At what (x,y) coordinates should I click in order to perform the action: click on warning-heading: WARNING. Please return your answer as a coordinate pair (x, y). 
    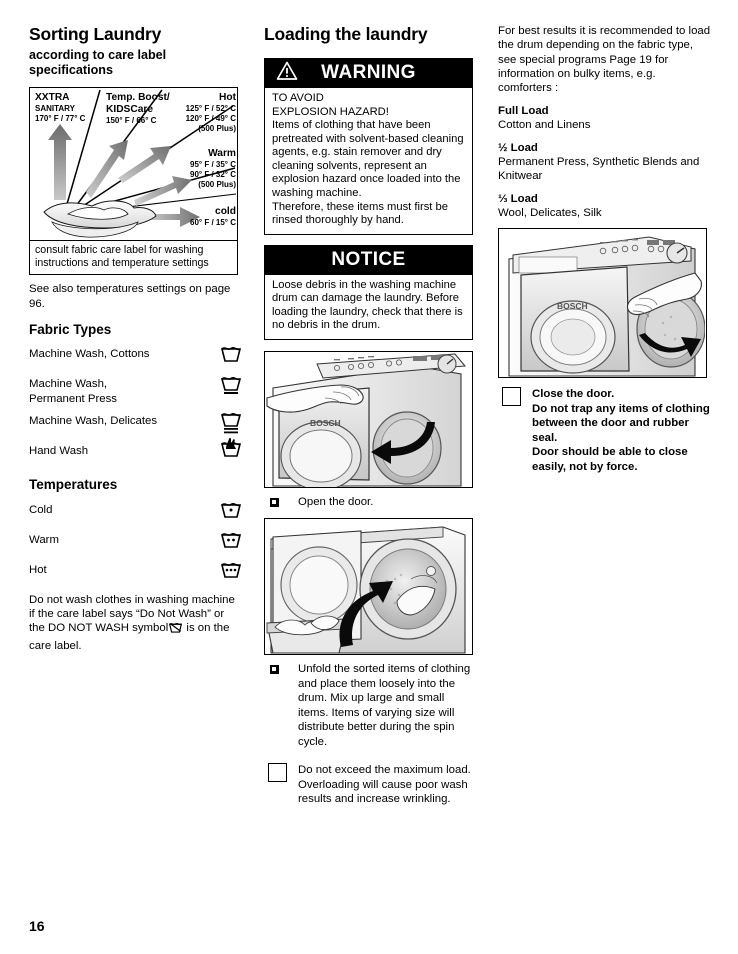
    Looking at the image, I should click on (368, 73).